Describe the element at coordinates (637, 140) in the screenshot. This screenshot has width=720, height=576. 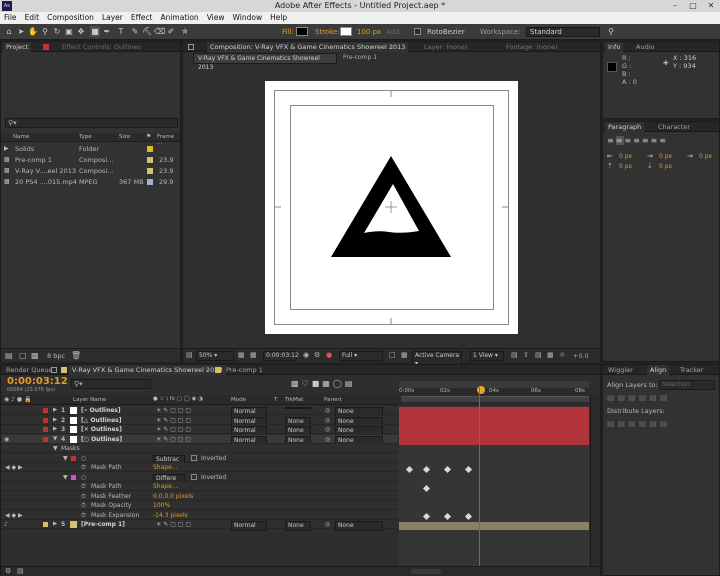
I see `justify-left-icon: ≡` at that location.